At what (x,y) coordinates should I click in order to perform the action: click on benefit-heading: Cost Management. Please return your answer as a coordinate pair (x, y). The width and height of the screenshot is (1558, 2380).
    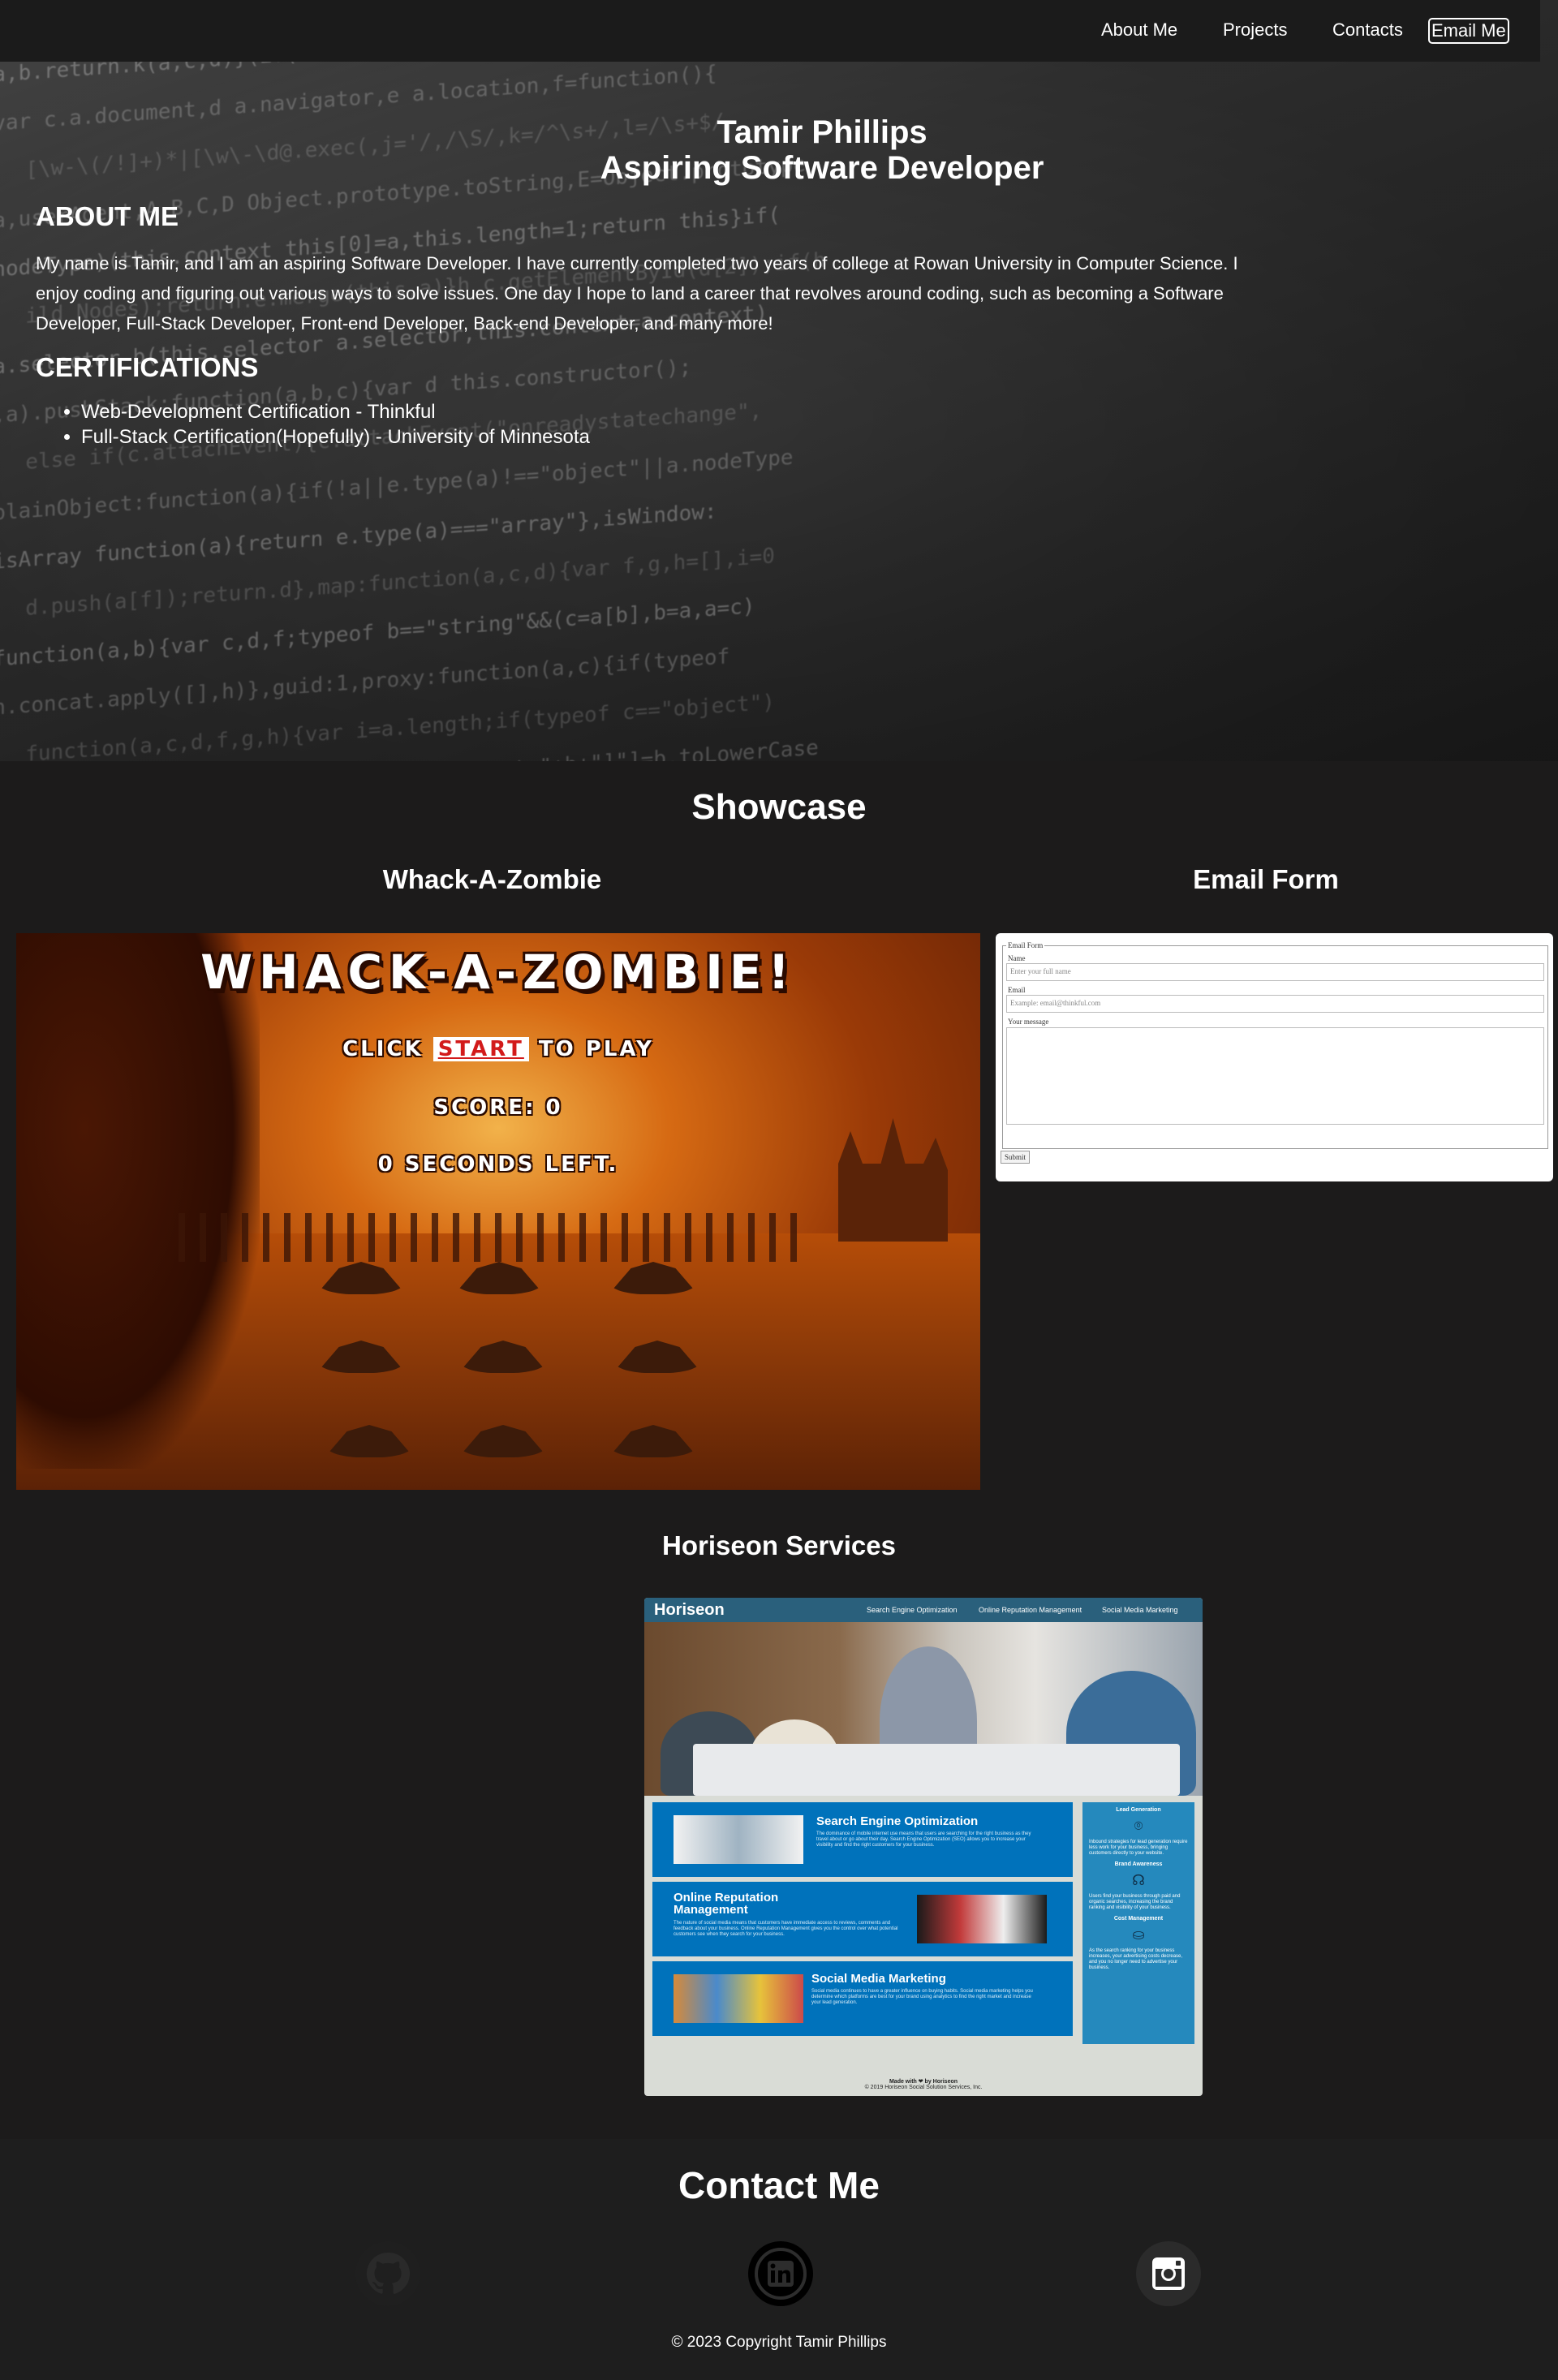
    Looking at the image, I should click on (1138, 1919).